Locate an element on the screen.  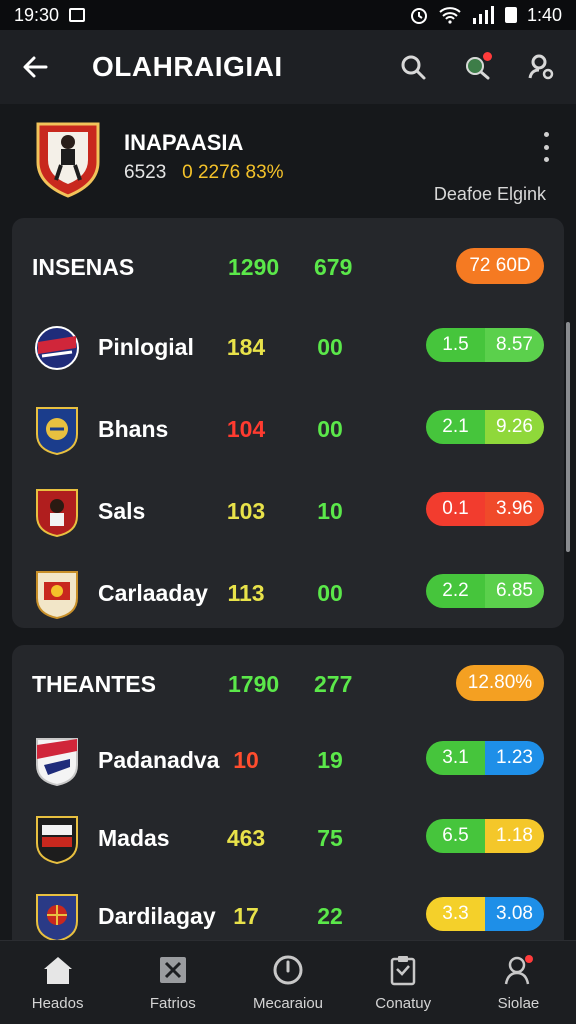
team-row: Sals 103 10 0.1 3.96 is located at coordinates (288, 509).